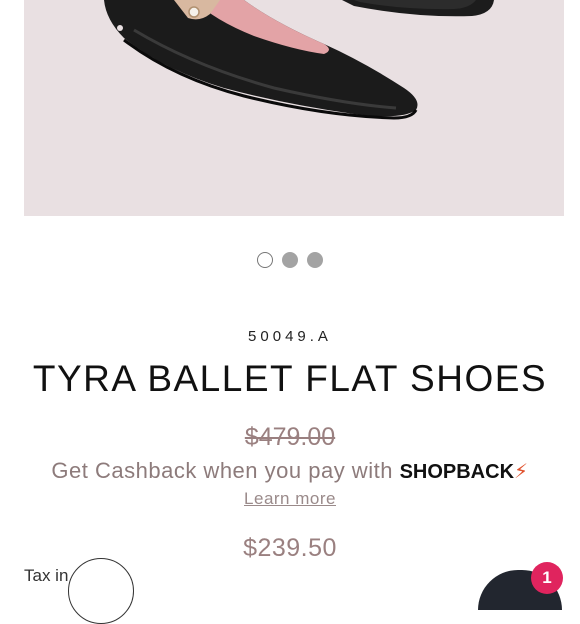 The width and height of the screenshot is (580, 624). Describe the element at coordinates (290, 437) in the screenshot. I see `original-price: $479.00` at that location.